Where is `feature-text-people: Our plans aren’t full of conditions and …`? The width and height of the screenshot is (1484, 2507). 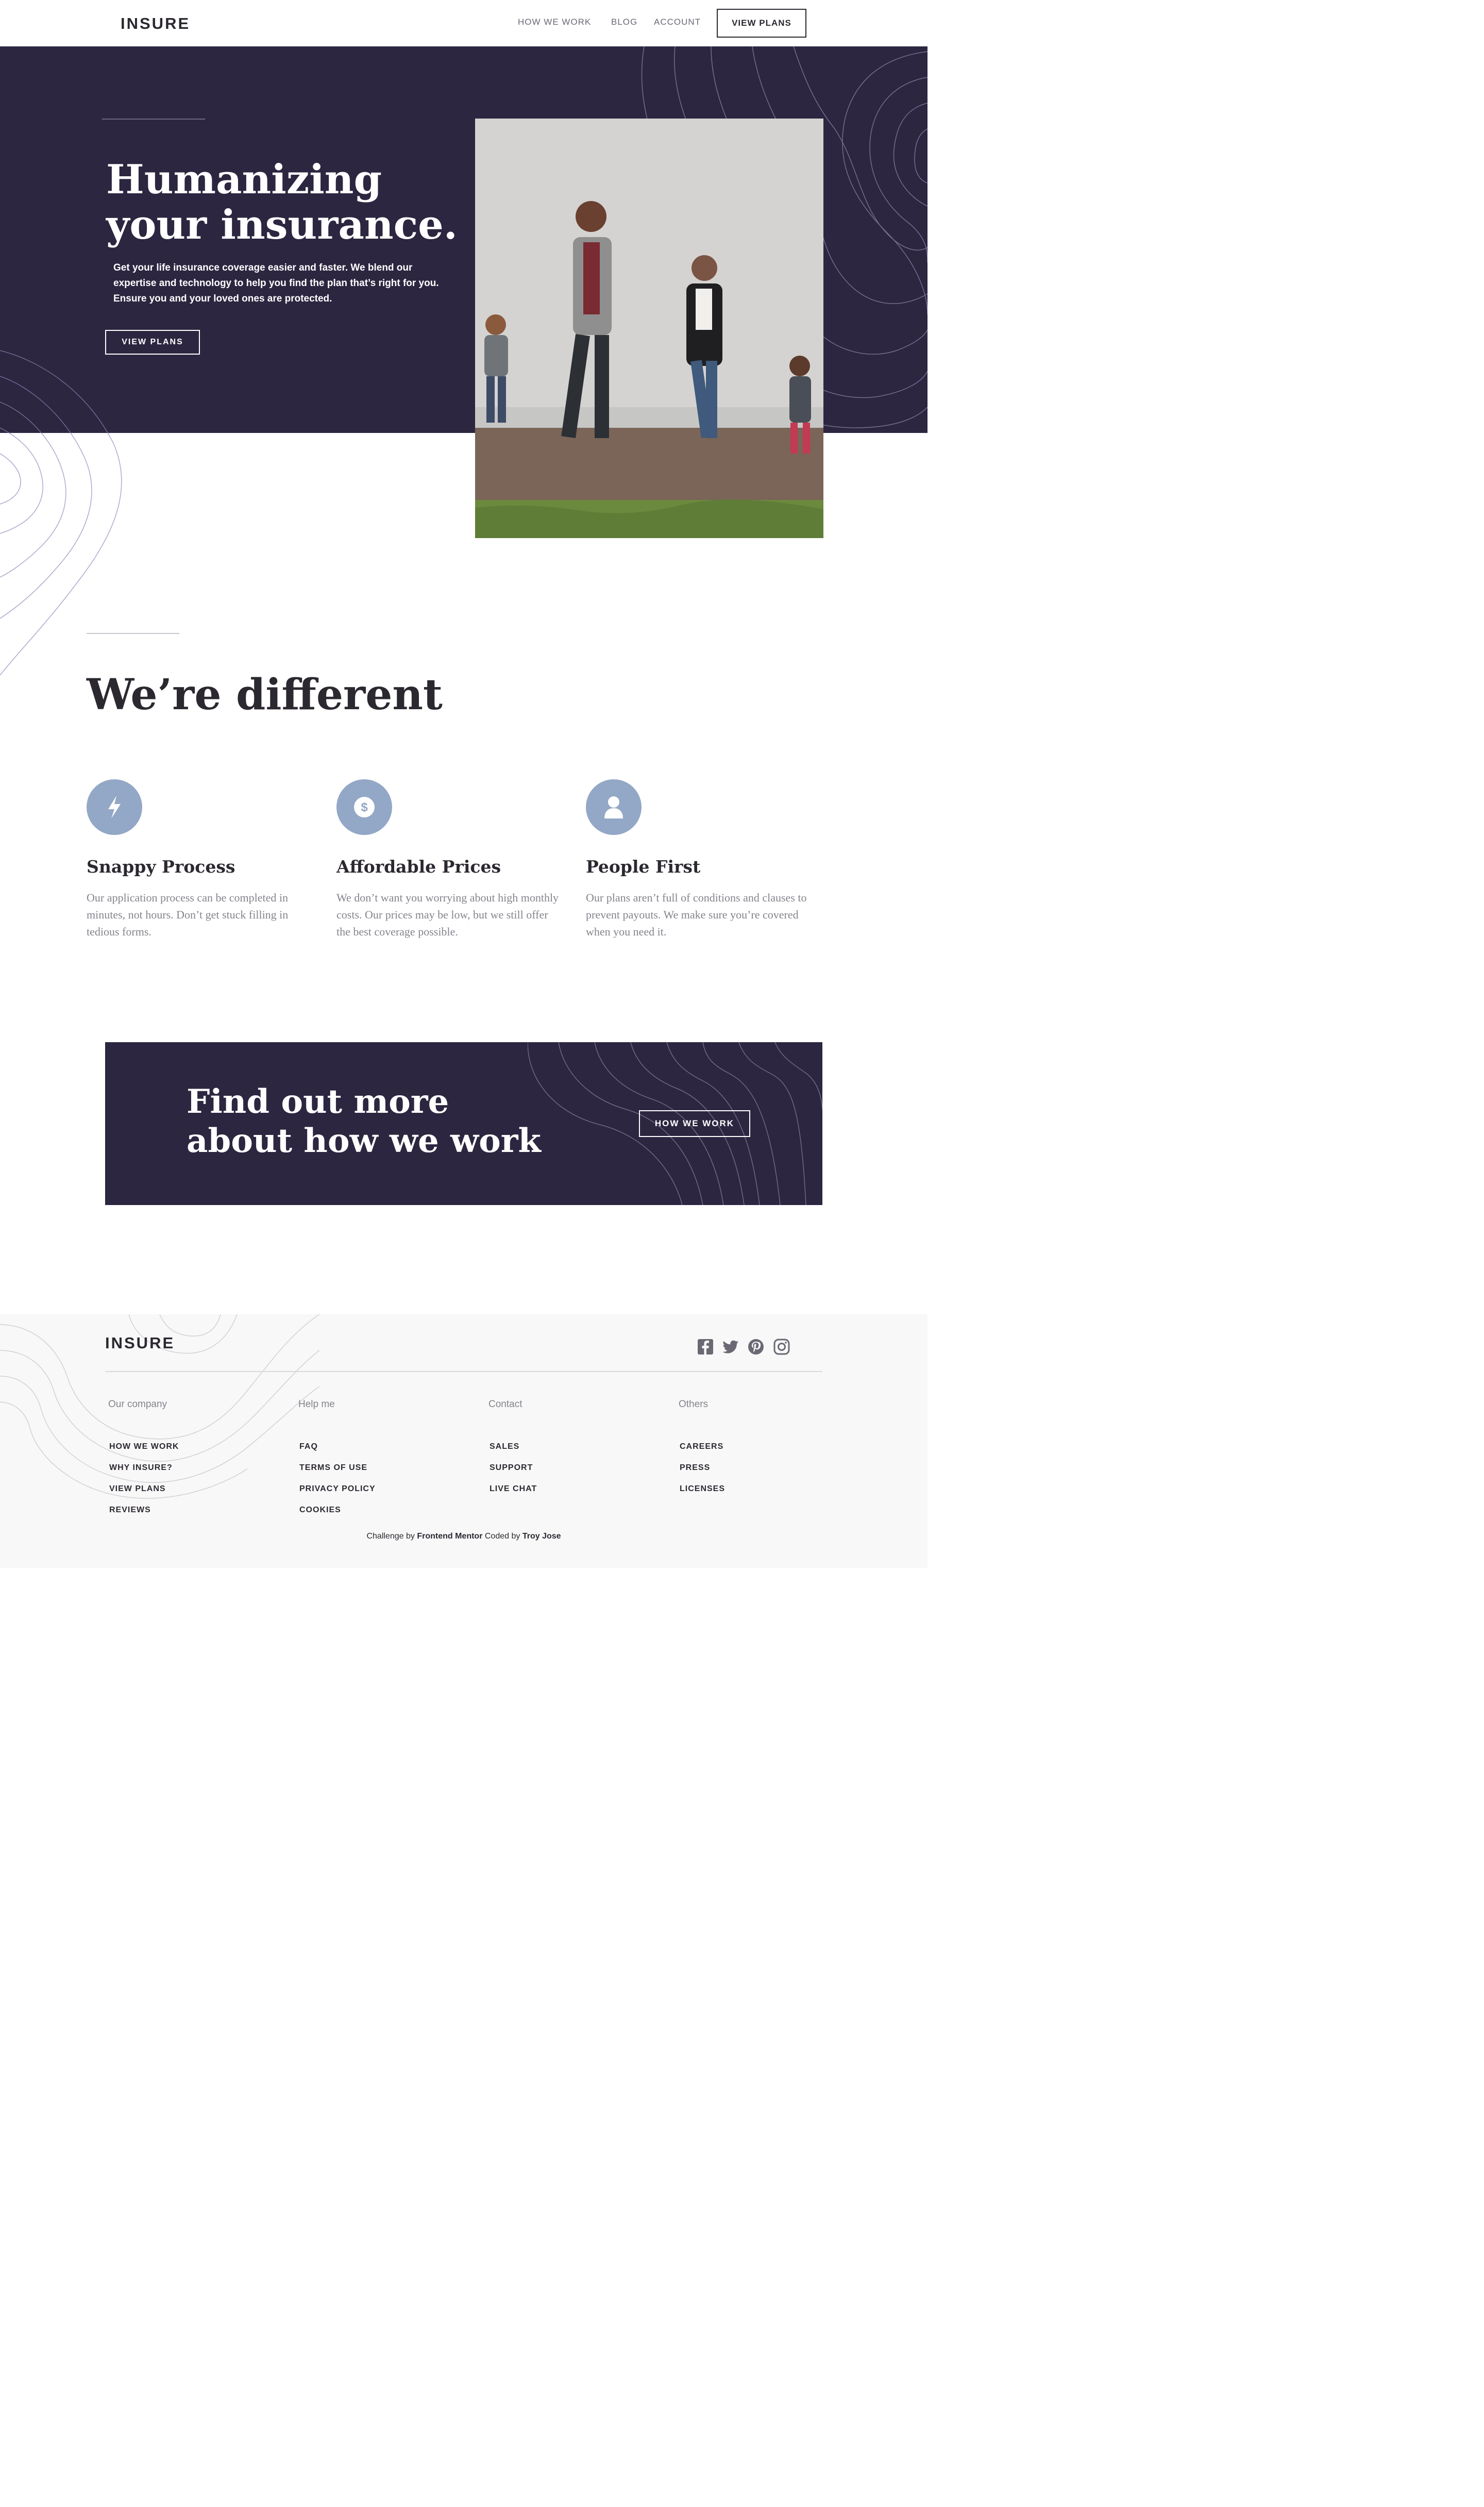 feature-text-people: Our plans aren’t full of conditions and … is located at coordinates (696, 914).